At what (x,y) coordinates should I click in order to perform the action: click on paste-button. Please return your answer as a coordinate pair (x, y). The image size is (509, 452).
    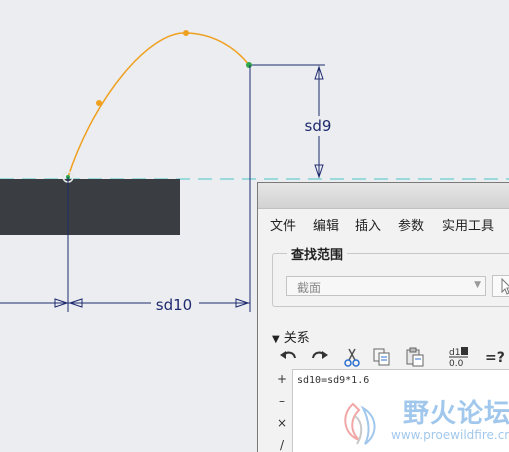
    Looking at the image, I should click on (415, 357).